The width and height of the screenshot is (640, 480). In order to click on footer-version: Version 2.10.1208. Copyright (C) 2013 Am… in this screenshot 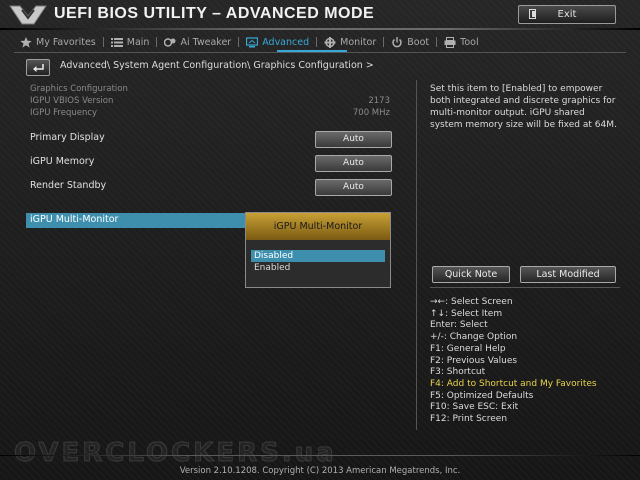, I will do `click(320, 471)`.